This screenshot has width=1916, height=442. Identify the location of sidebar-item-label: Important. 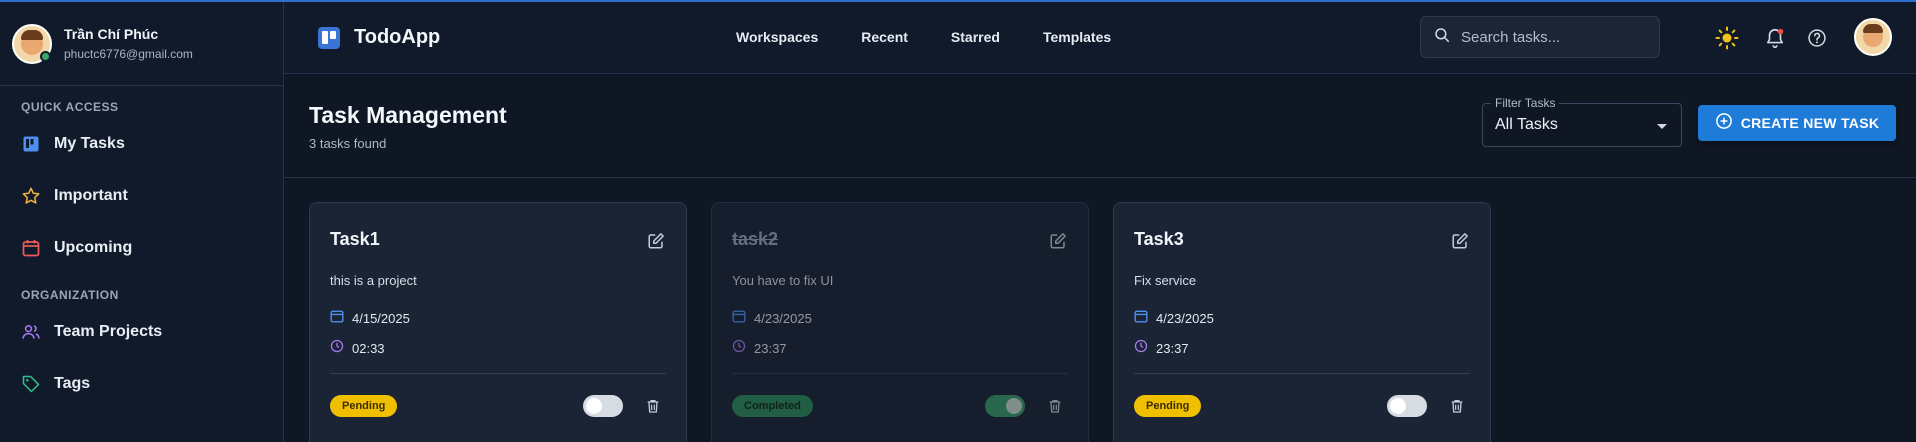
(91, 195).